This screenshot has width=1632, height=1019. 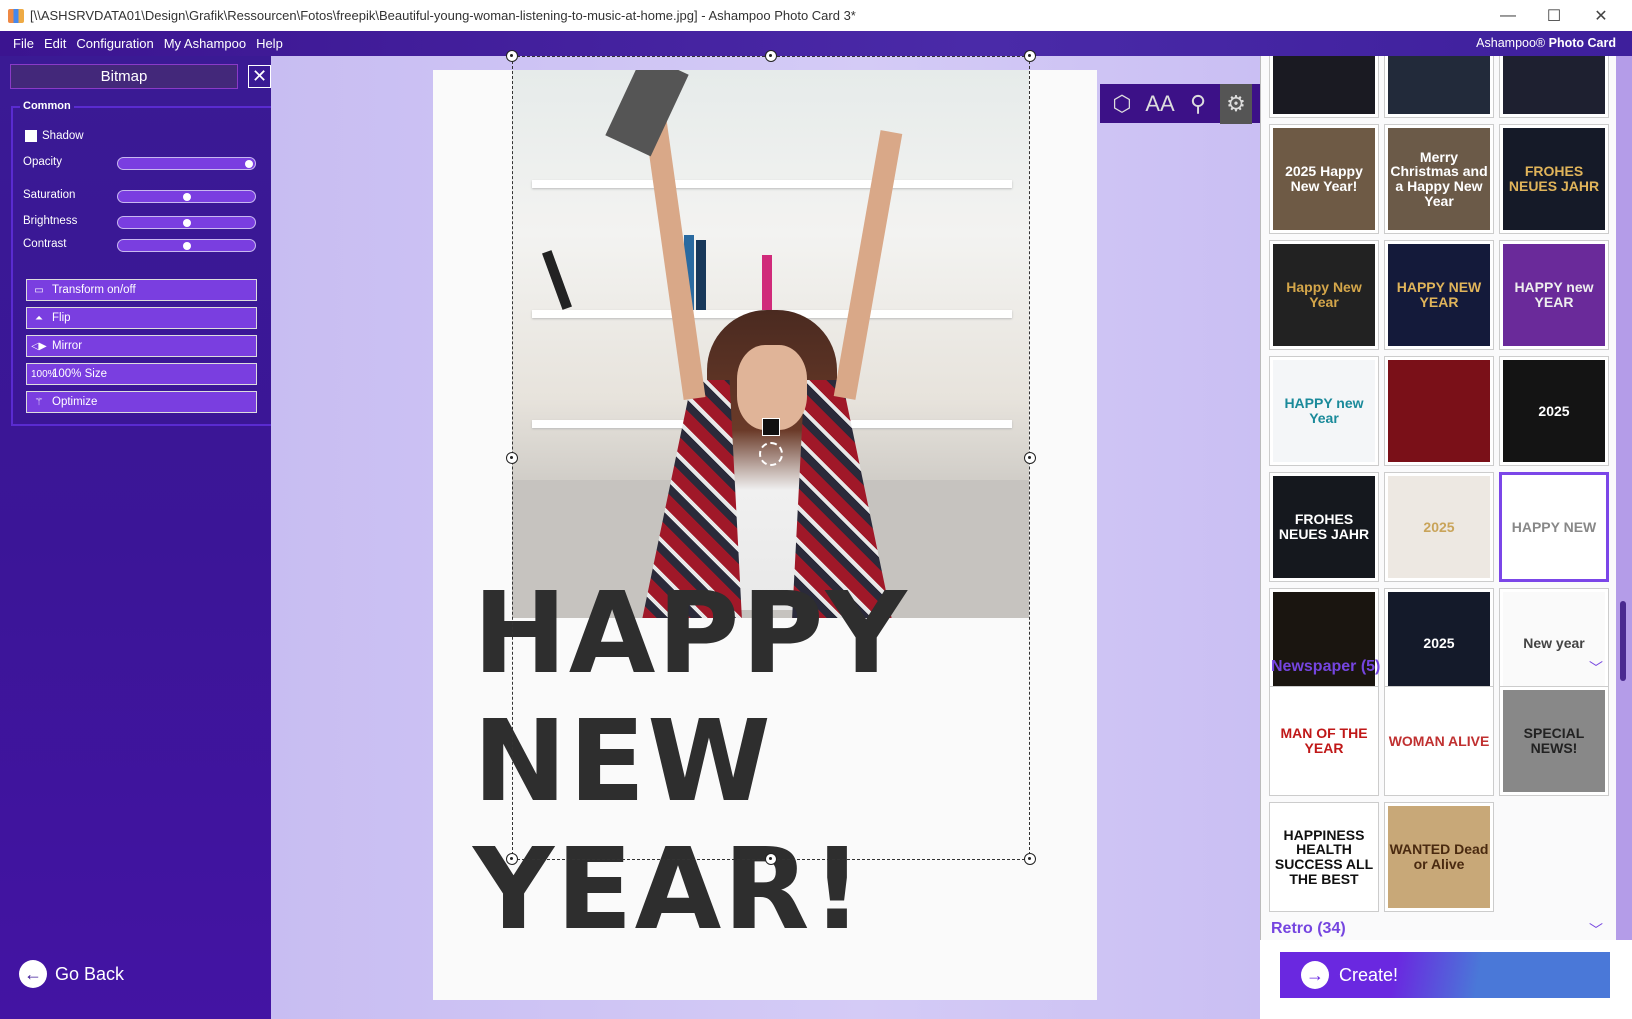 I want to click on maximize-button: ☐, so click(x=1554, y=15).